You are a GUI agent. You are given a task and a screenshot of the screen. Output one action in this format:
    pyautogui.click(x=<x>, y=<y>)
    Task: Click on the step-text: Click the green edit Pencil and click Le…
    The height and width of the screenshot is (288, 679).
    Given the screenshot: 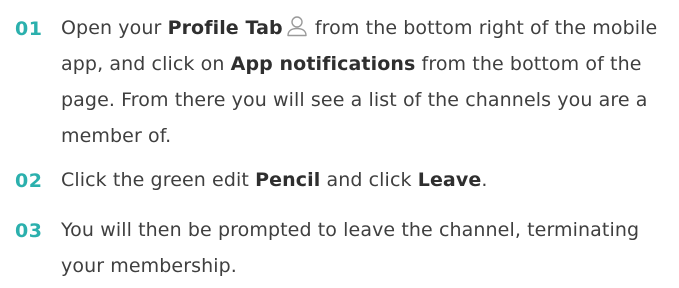 What is the action you would take?
    pyautogui.click(x=367, y=180)
    